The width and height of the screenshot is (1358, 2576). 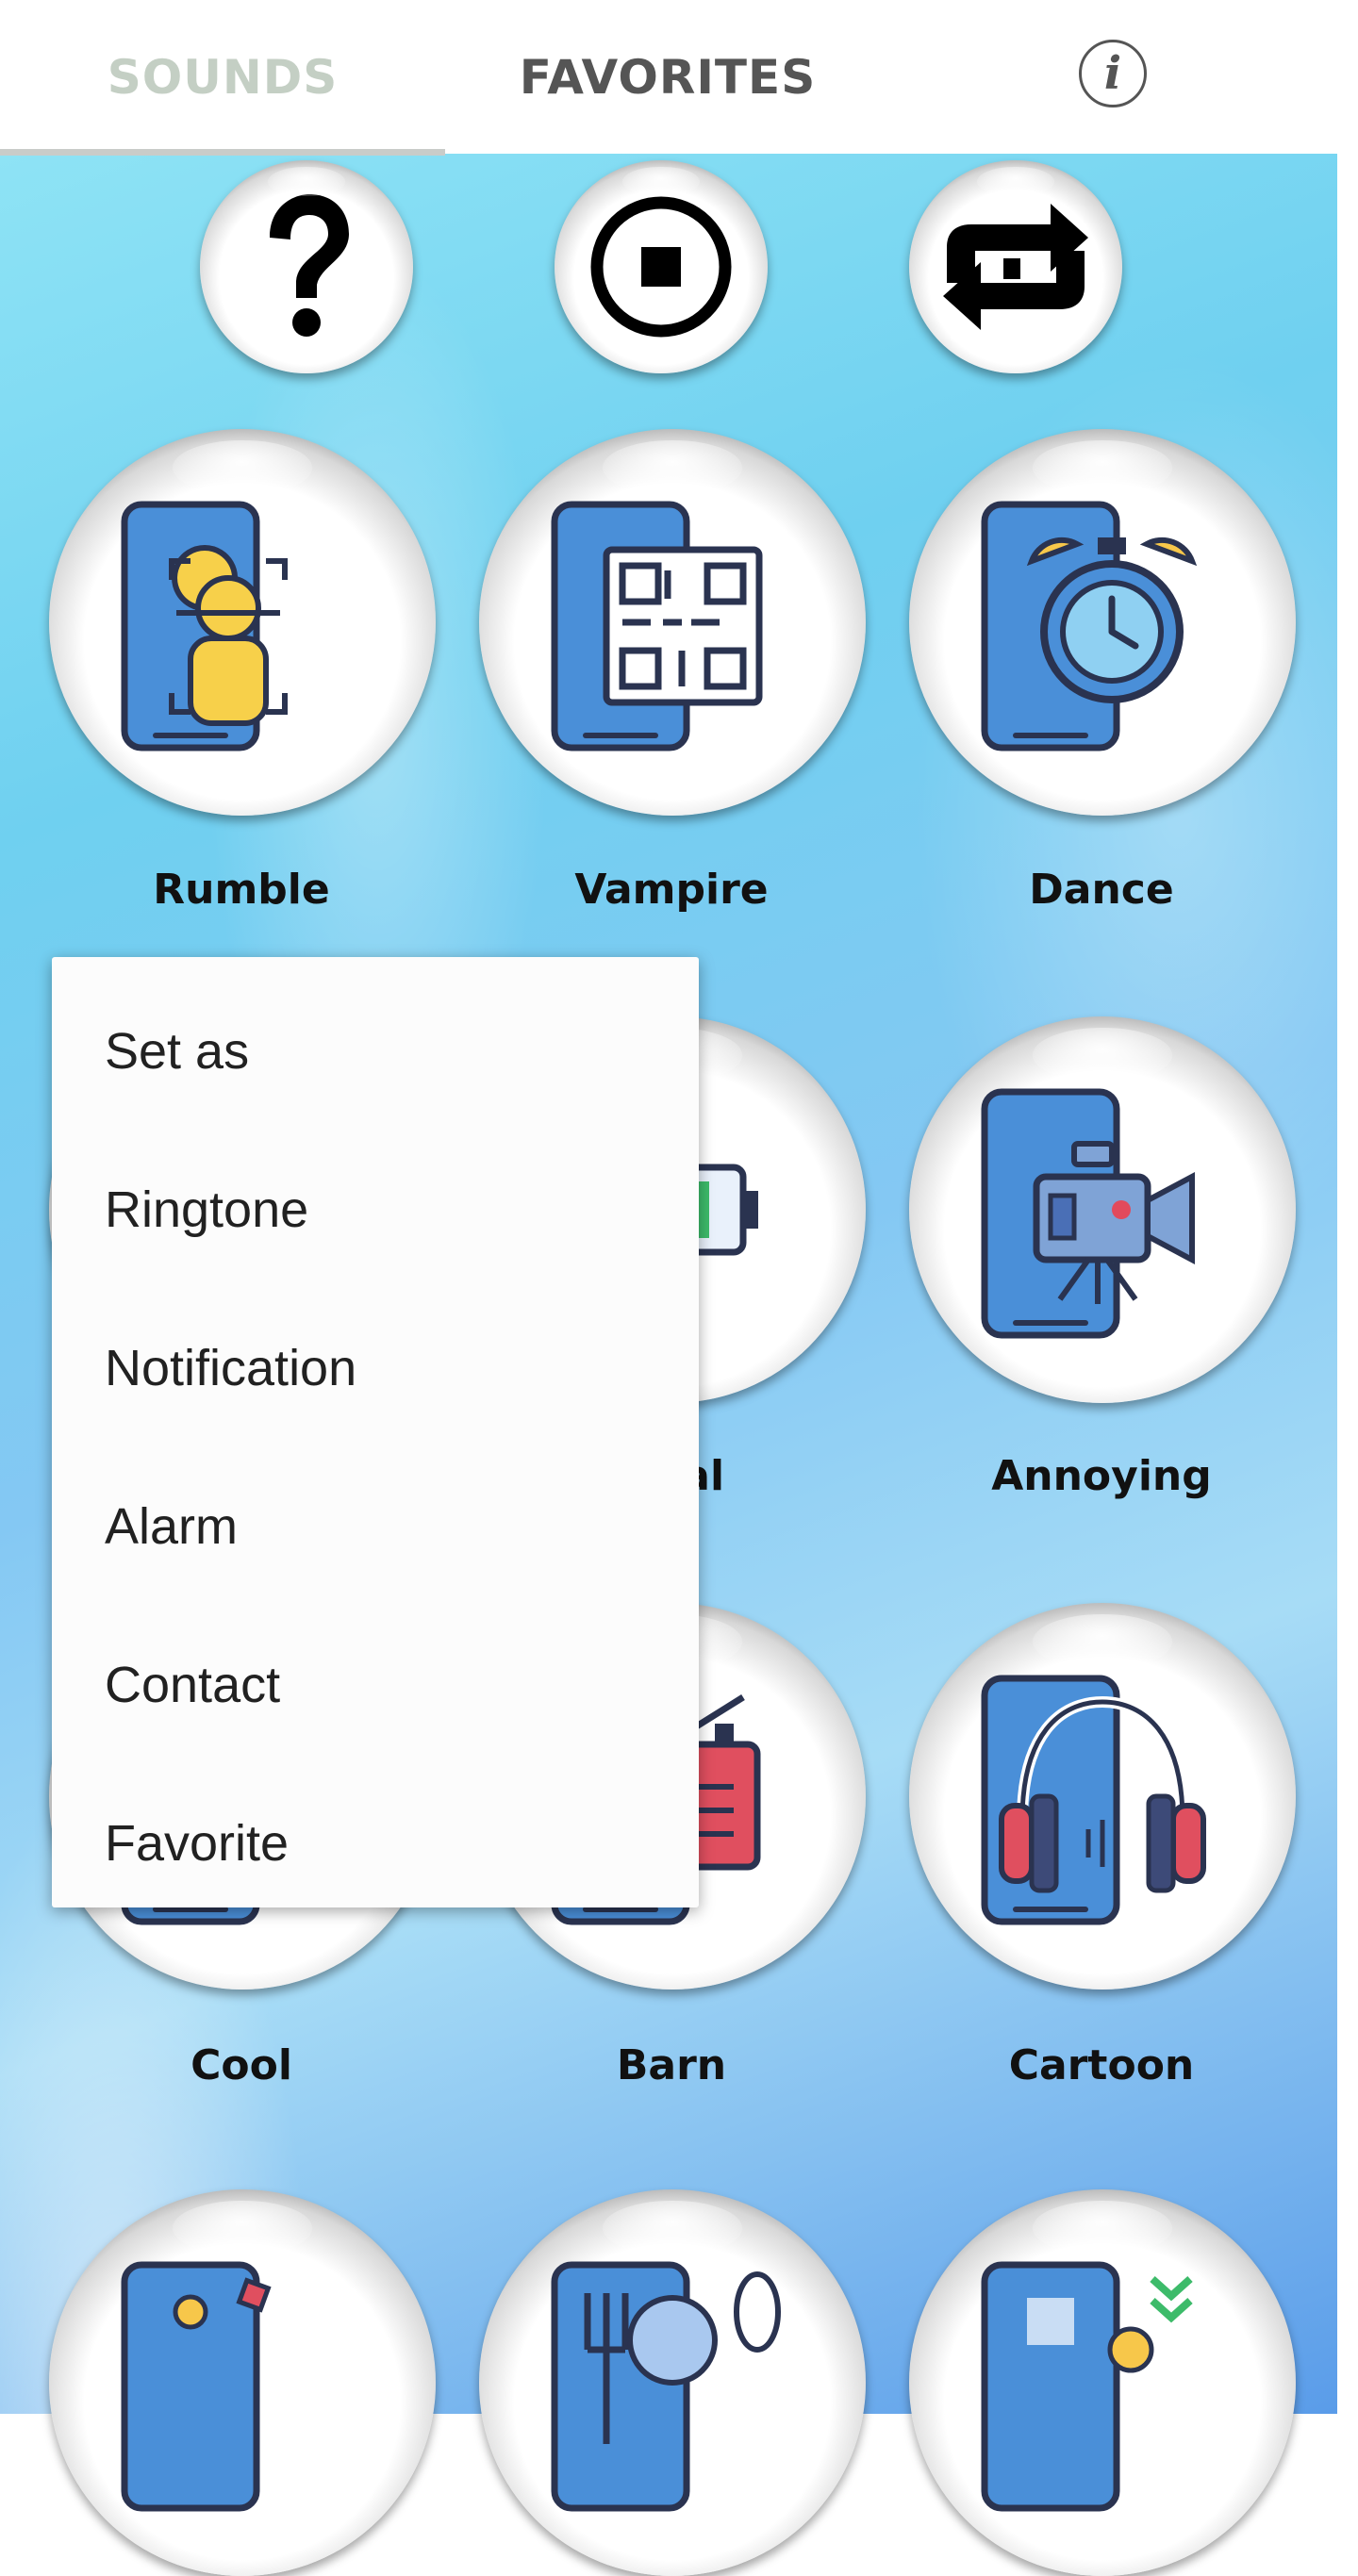 What do you see at coordinates (222, 152) in the screenshot?
I see `tab-indicator` at bounding box center [222, 152].